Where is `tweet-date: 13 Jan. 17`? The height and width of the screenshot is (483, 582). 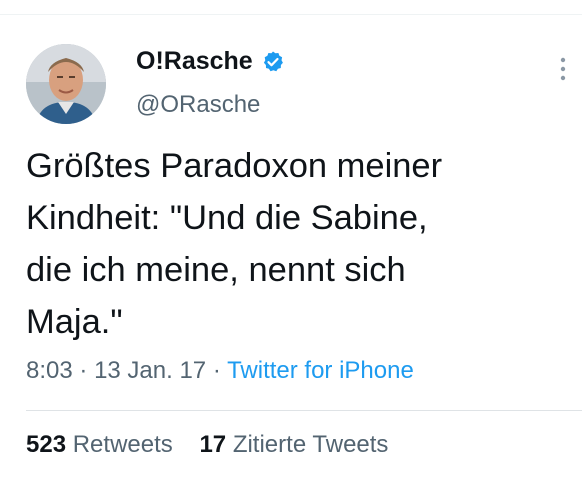 tweet-date: 13 Jan. 17 is located at coordinates (150, 370).